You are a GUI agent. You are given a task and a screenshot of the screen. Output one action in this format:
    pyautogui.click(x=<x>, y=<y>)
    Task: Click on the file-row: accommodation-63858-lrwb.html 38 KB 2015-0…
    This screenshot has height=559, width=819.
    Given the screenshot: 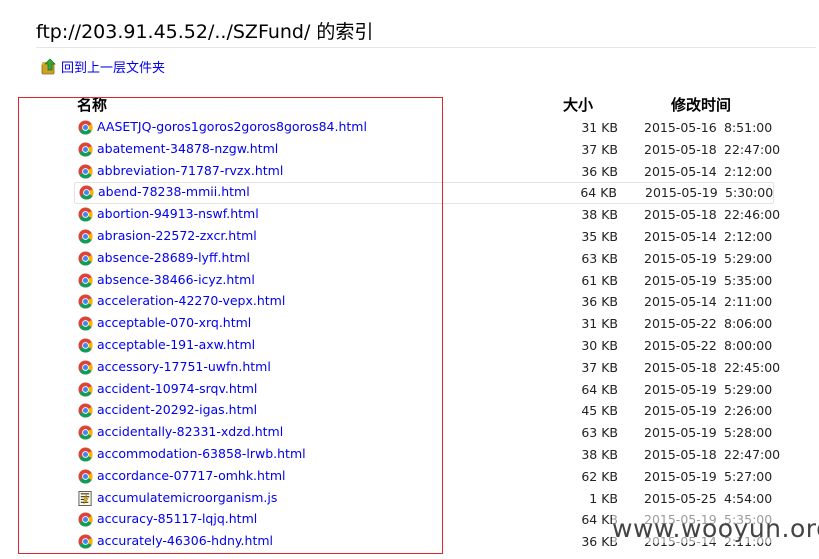 What is the action you would take?
    pyautogui.click(x=409, y=455)
    